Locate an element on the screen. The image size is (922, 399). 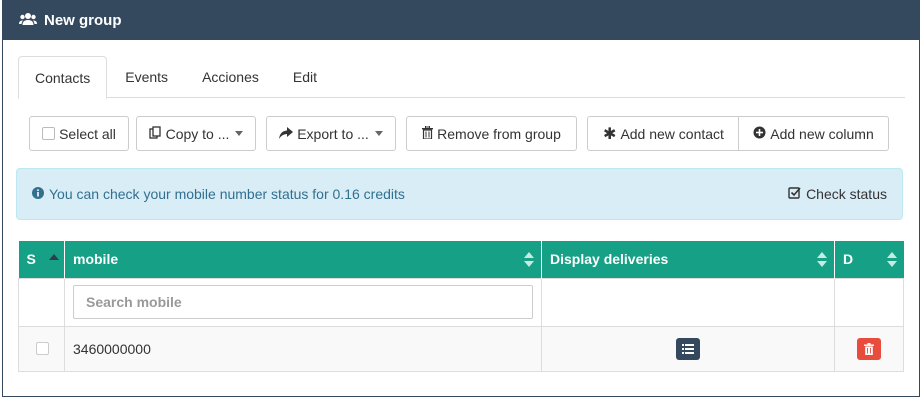
column-header-mobile-label: mobile is located at coordinates (96, 259).